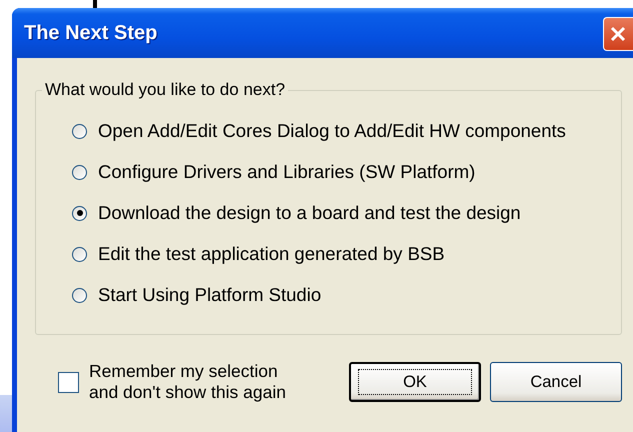 The width and height of the screenshot is (633, 432). I want to click on checkbox-label: Remember my selection and don't show this again, so click(188, 382).